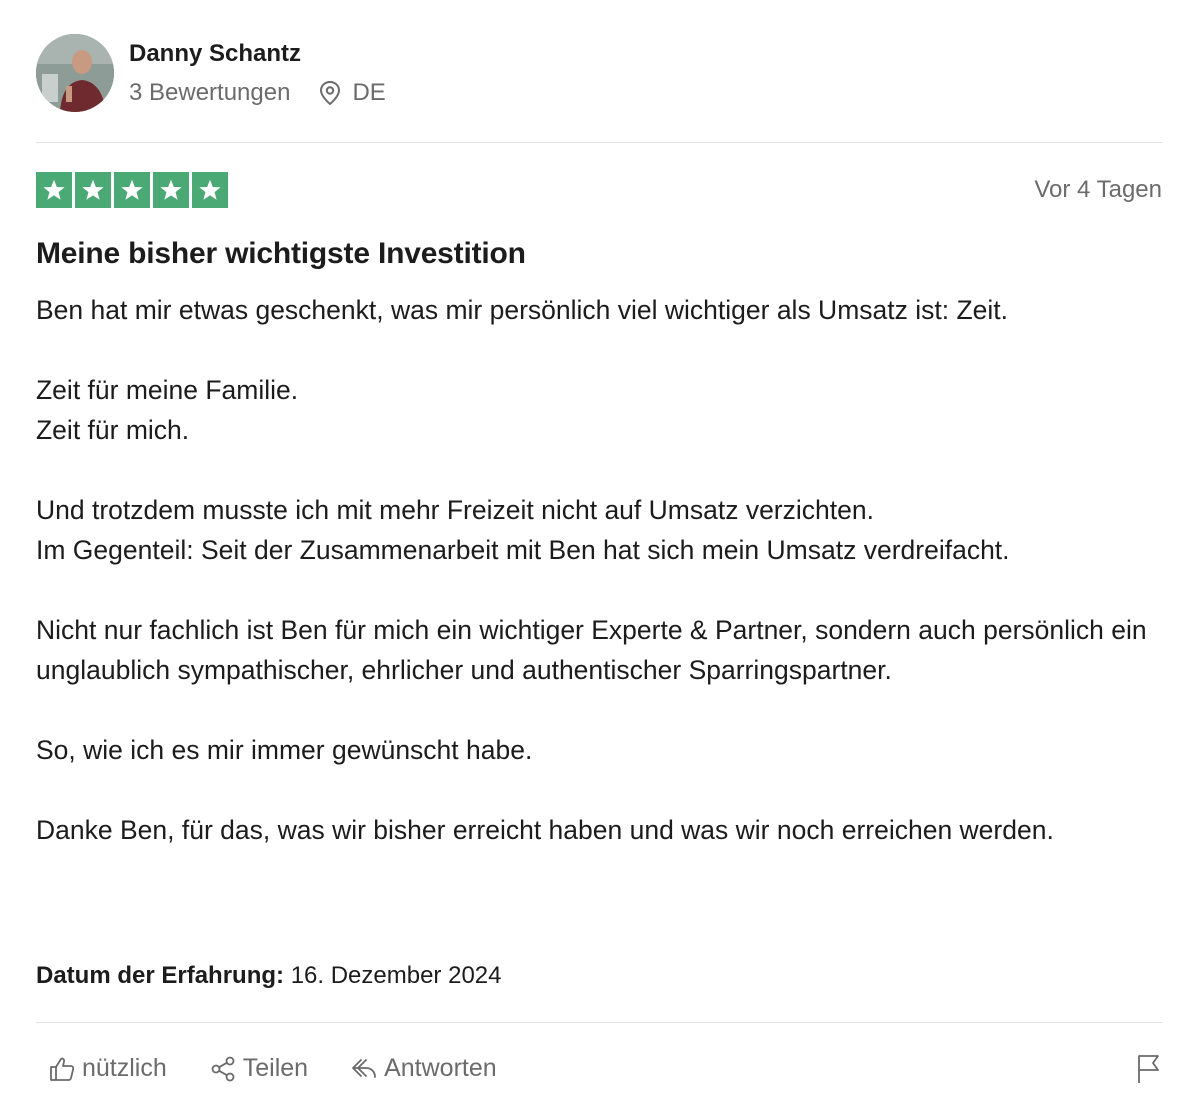  Describe the element at coordinates (599, 74) in the screenshot. I see `reviewer-header: Danny Schantz 3 Bewertungen DE` at that location.